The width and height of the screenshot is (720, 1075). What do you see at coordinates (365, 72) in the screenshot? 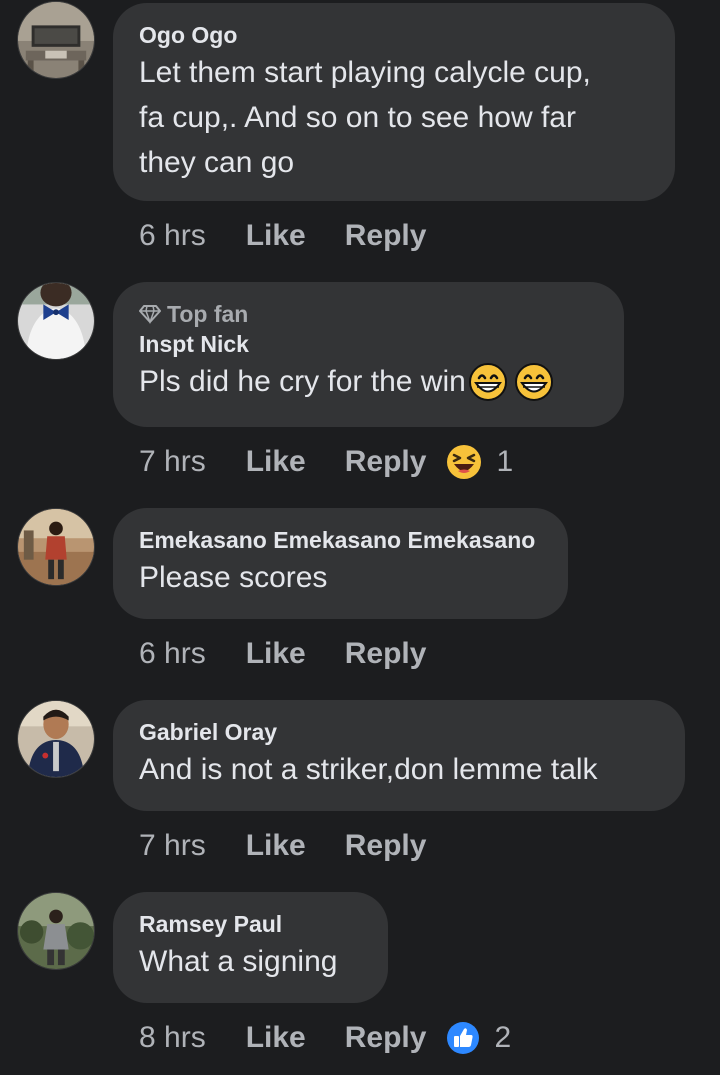
I see `comment-text-line: Let them start playing calycle cup,` at bounding box center [365, 72].